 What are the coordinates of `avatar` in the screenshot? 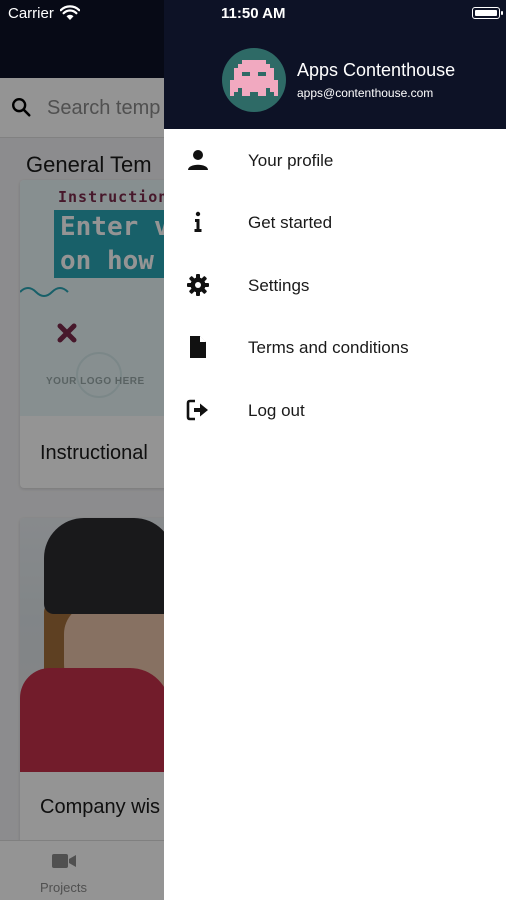 It's located at (254, 80).